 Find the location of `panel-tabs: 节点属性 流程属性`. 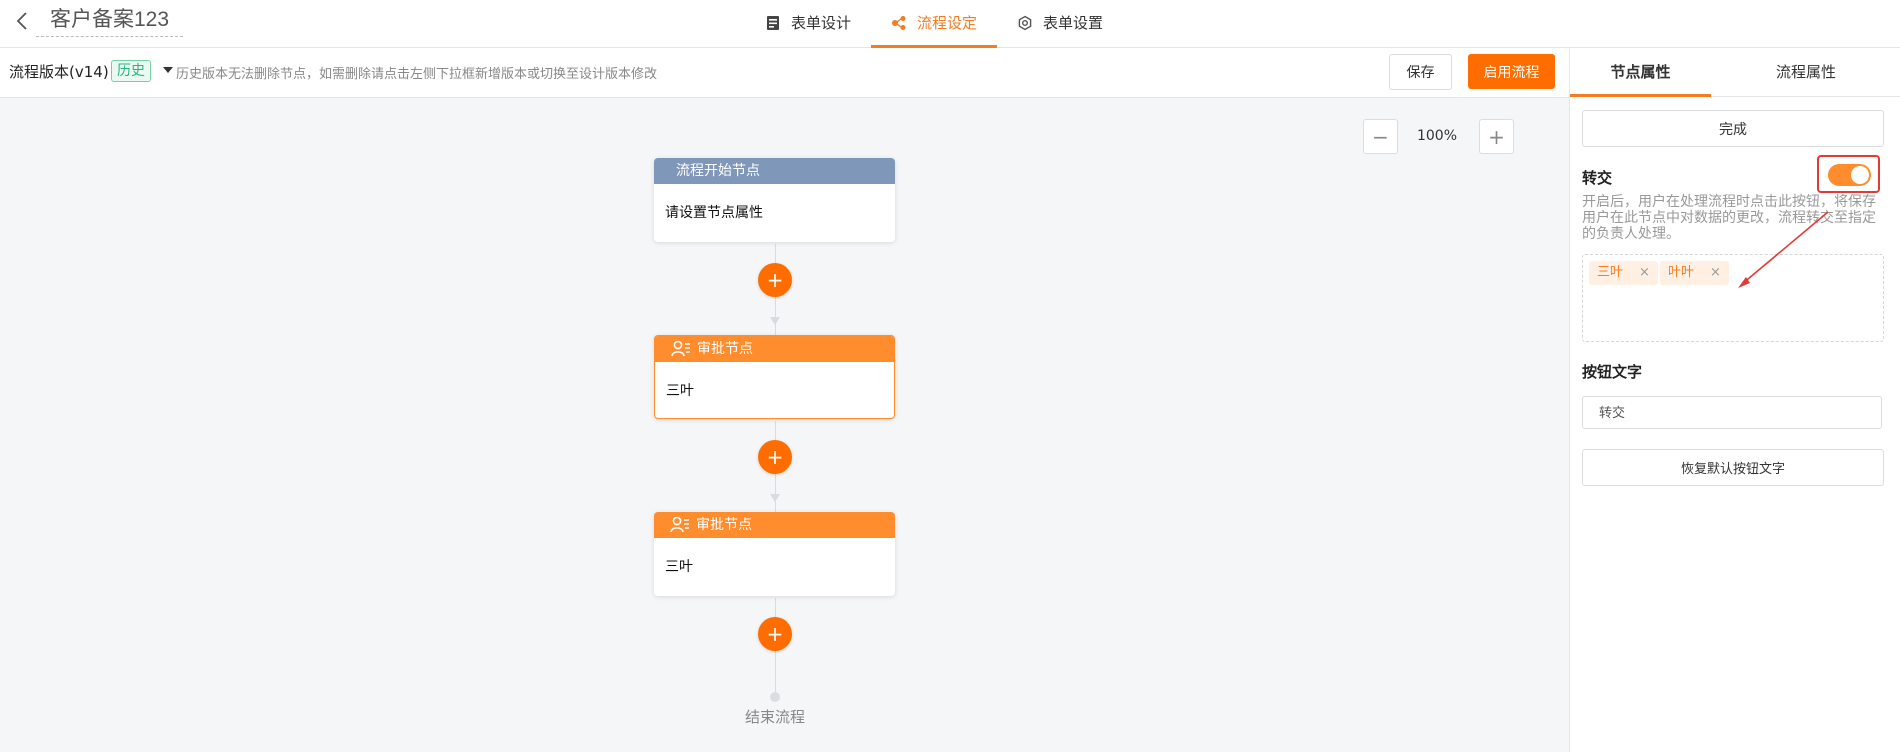

panel-tabs: 节点属性 流程属性 is located at coordinates (1735, 72).